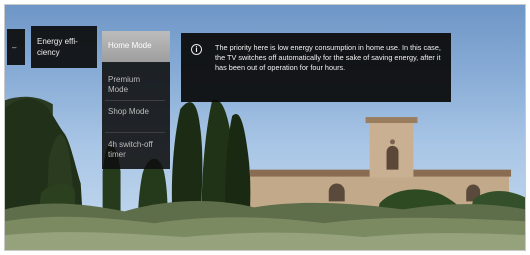 The image size is (530, 255). Describe the element at coordinates (130, 45) in the screenshot. I see `option-label: Home Mode` at that location.